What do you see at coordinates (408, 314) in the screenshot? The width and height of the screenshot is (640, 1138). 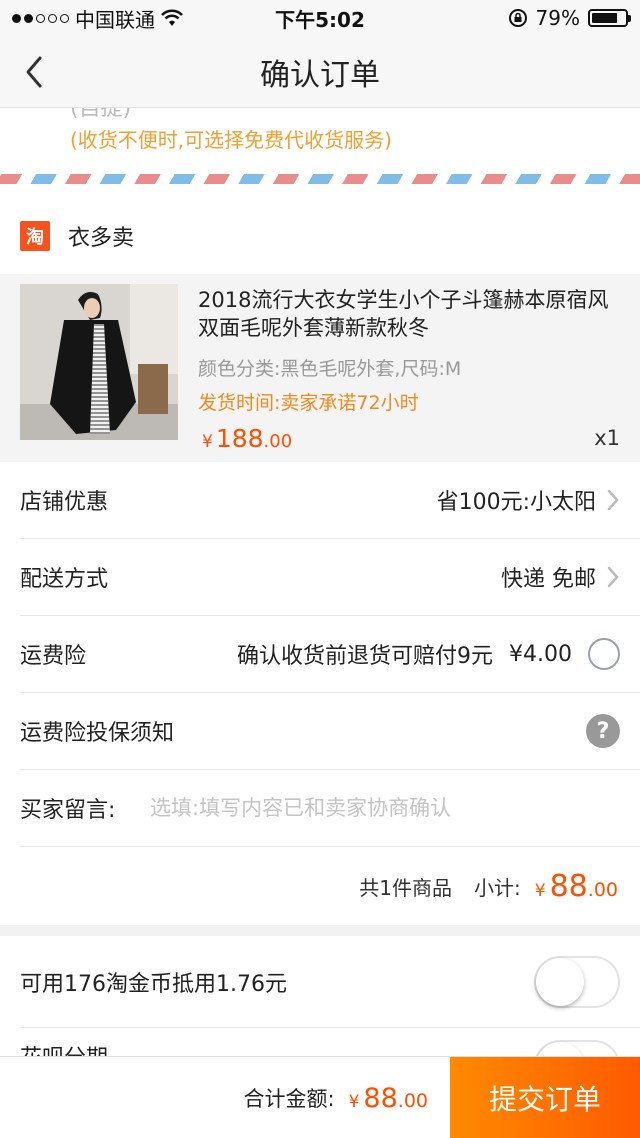 I see `product-title: 2018流行大衣女学生小个子斗篷赫本原宿风双面毛呢外套薄新款秋冬` at bounding box center [408, 314].